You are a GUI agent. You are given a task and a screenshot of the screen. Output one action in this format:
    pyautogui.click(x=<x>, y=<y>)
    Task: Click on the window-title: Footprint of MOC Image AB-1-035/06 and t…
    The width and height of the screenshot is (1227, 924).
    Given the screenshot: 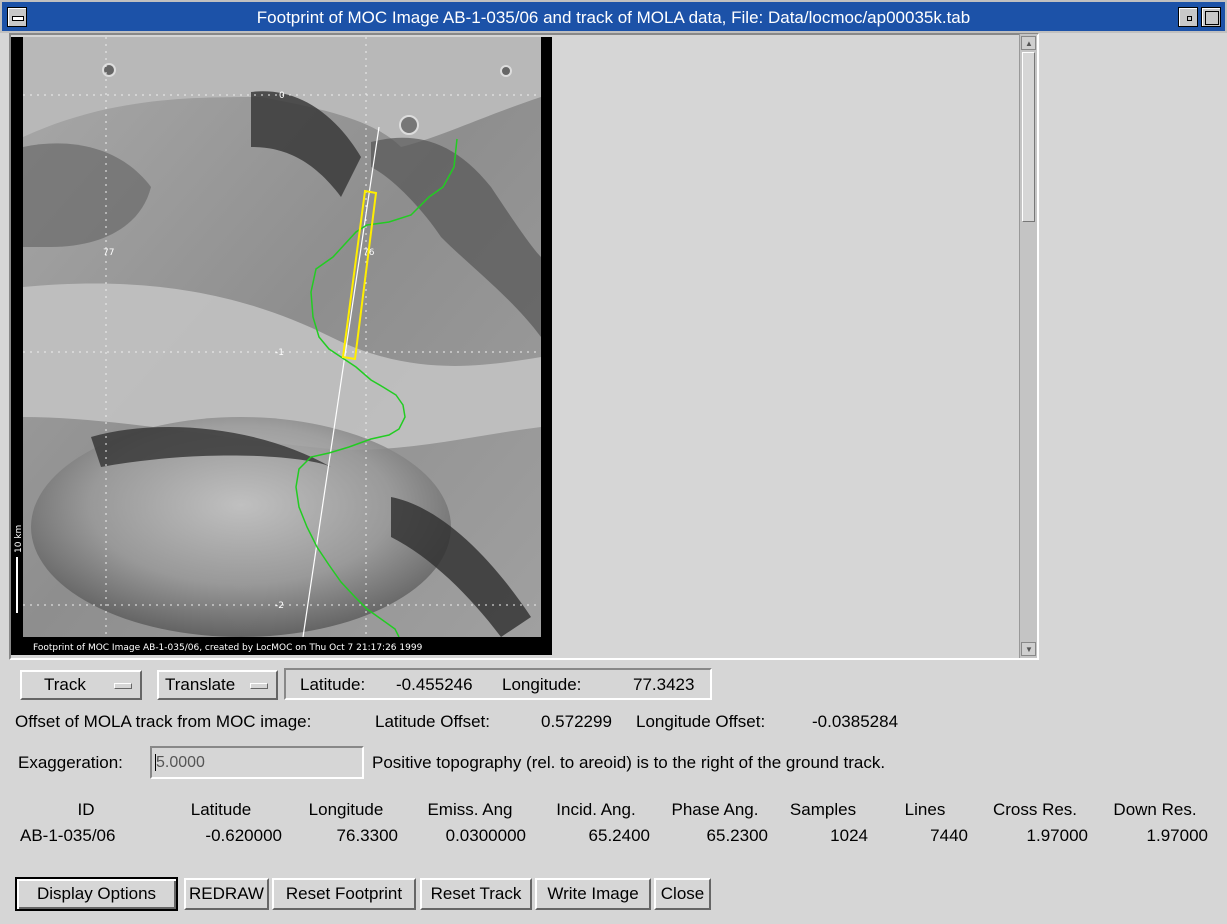 What is the action you would take?
    pyautogui.click(x=613, y=17)
    